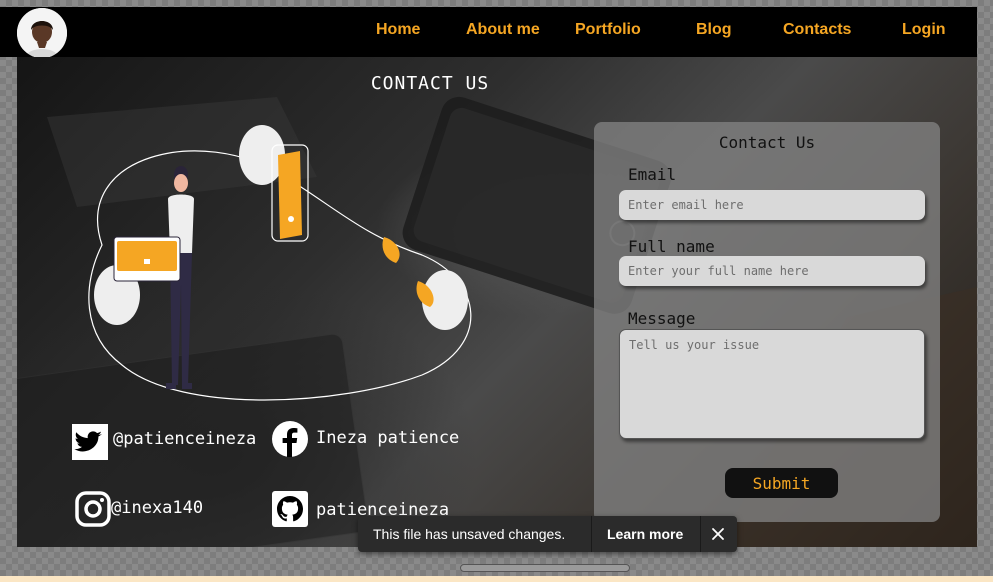 The width and height of the screenshot is (993, 582). I want to click on submit-button: Submit, so click(781, 483).